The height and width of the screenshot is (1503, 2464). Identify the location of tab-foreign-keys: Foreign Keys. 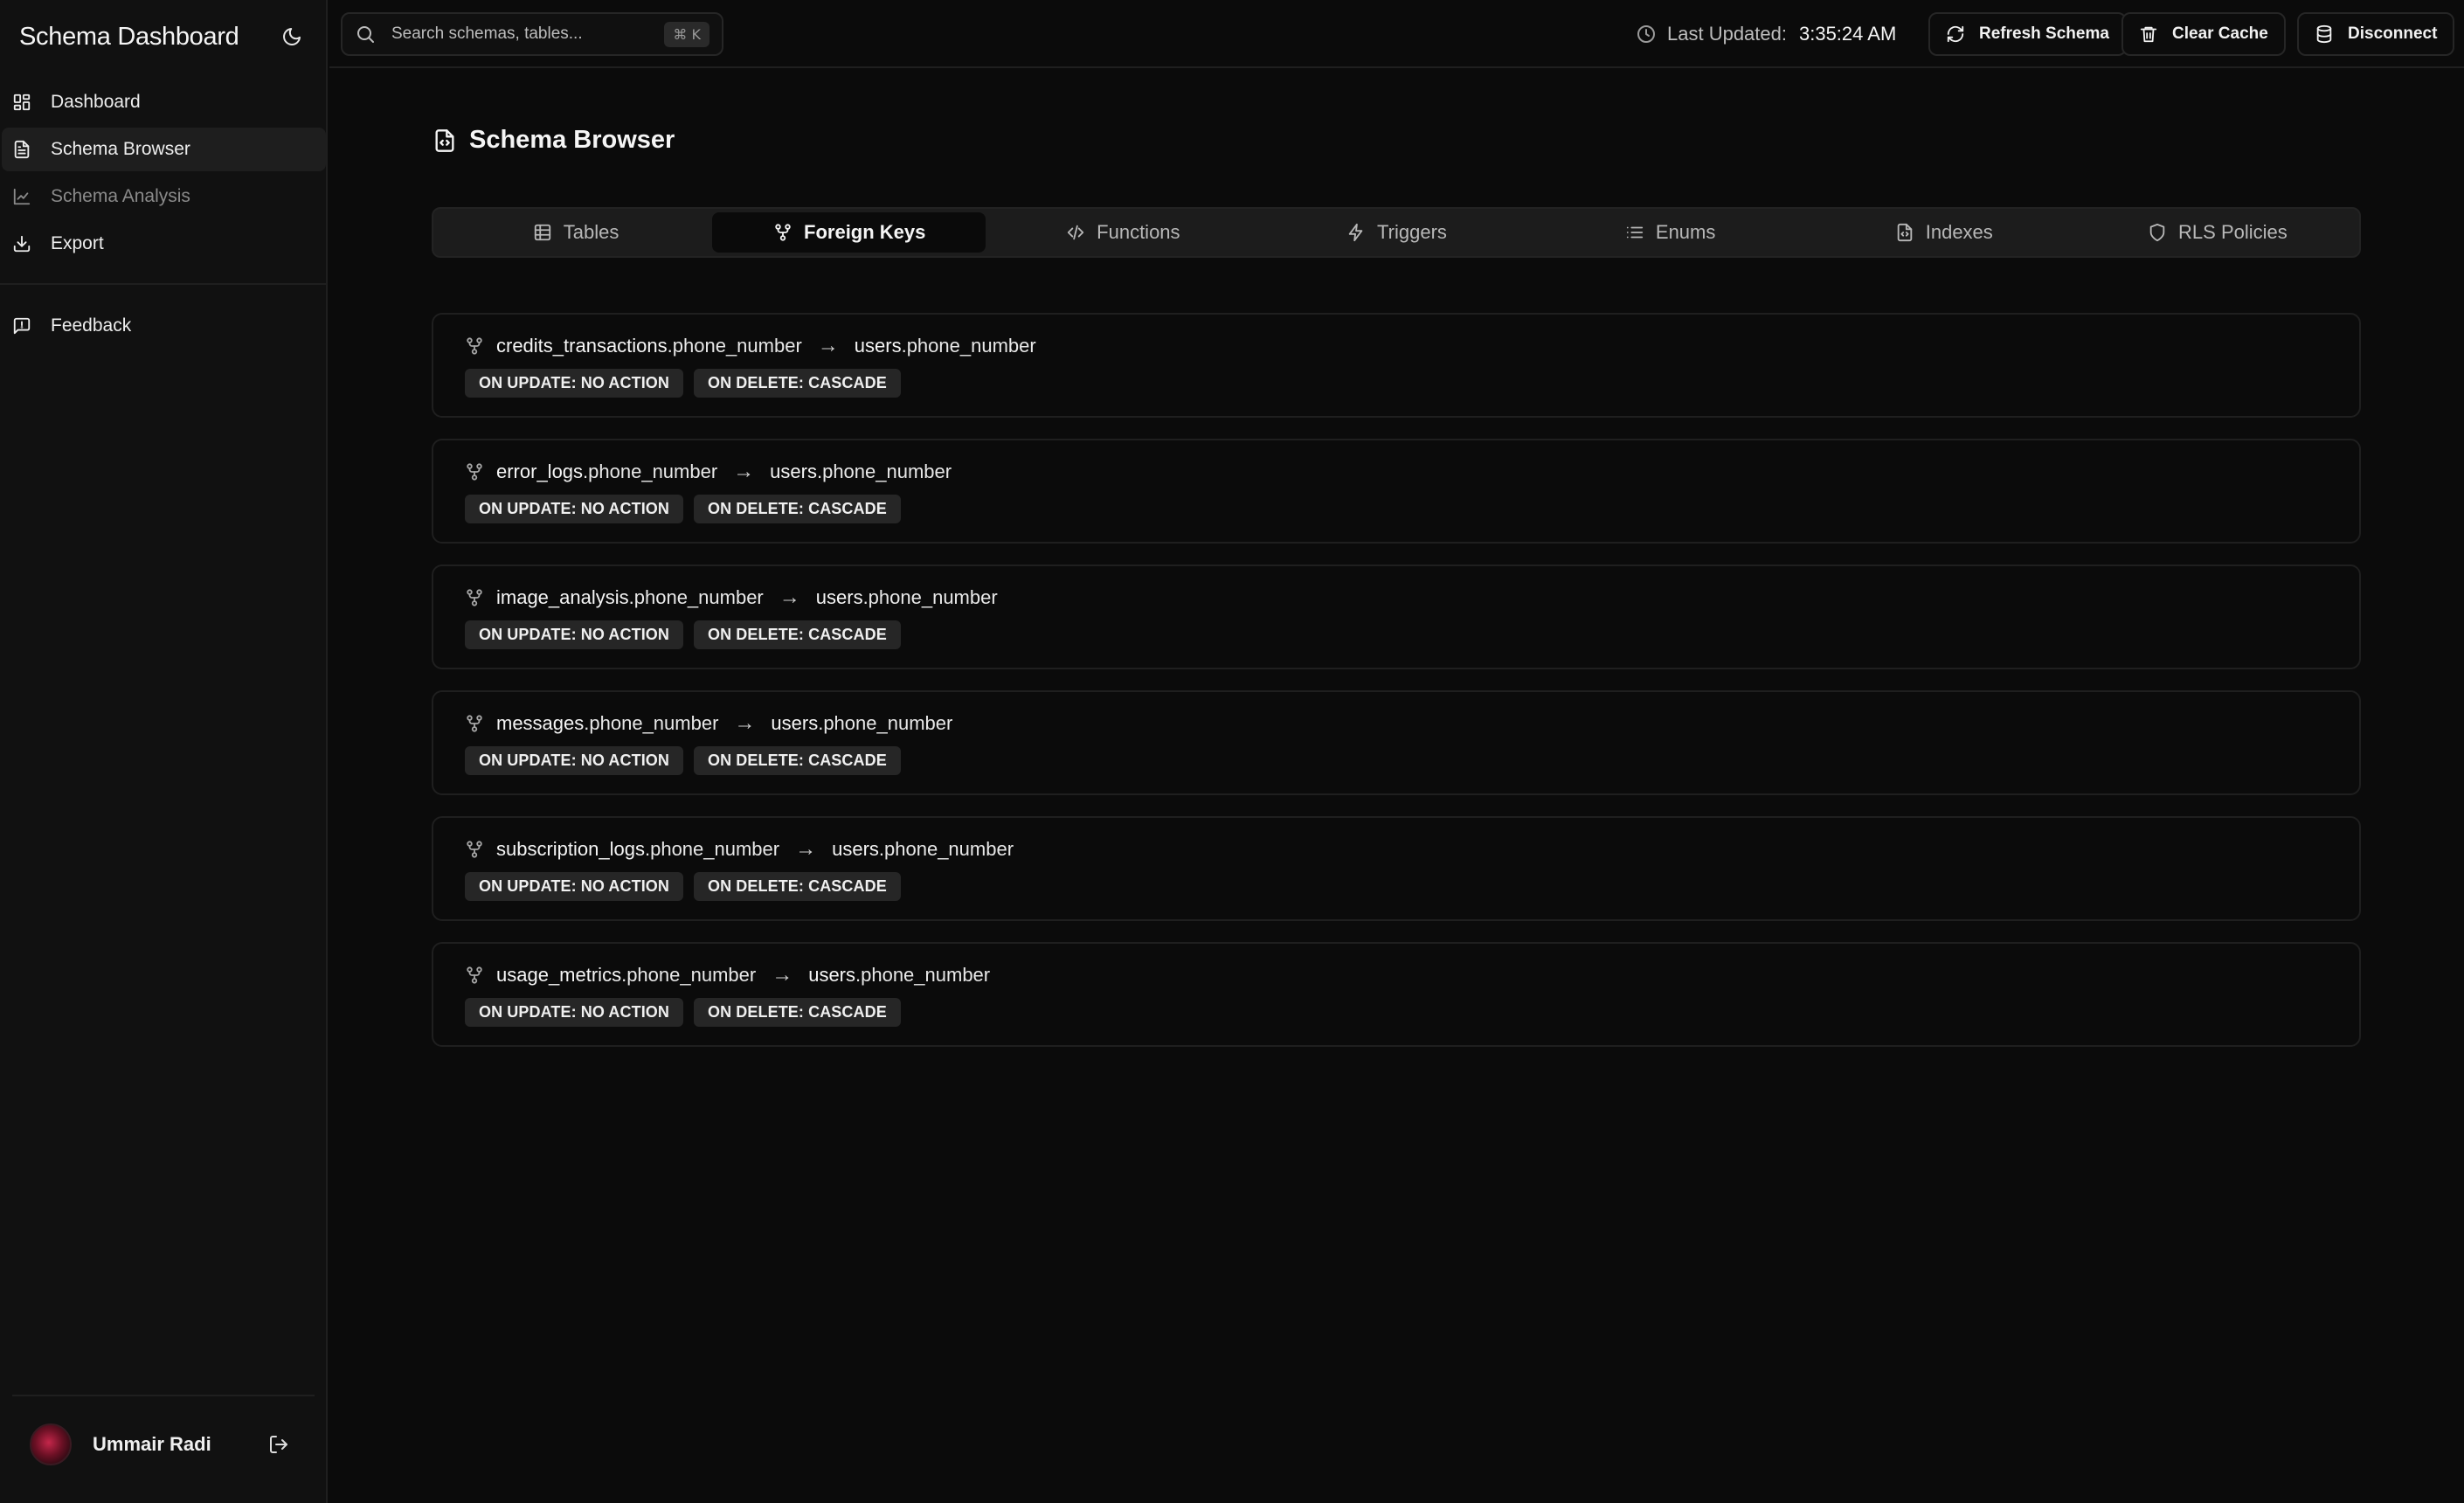
(849, 232).